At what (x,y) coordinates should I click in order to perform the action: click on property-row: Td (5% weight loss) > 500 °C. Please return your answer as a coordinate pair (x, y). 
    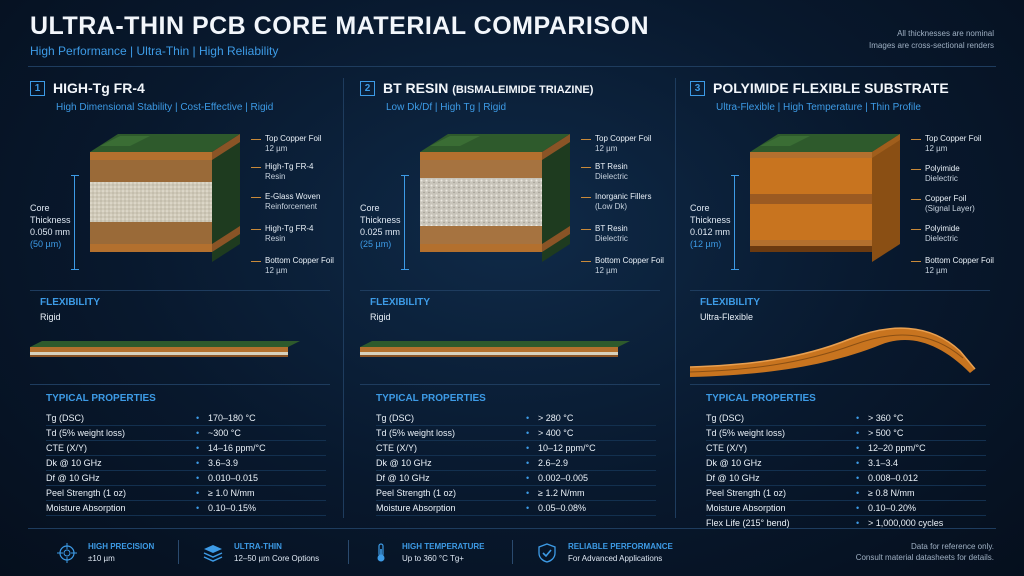
    Looking at the image, I should click on (846, 433).